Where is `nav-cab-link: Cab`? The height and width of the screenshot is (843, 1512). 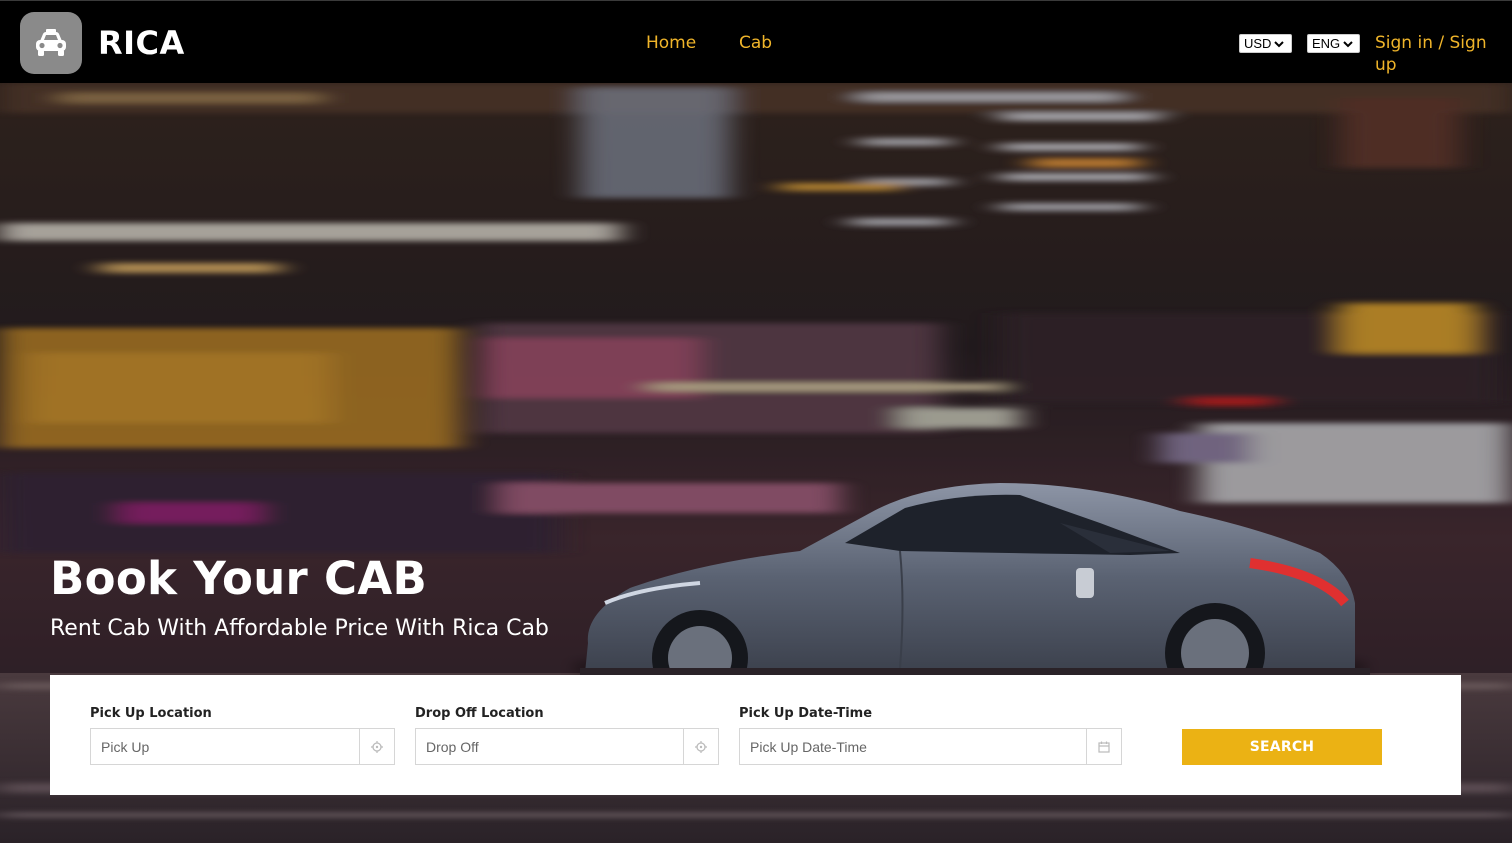 nav-cab-link: Cab is located at coordinates (755, 43).